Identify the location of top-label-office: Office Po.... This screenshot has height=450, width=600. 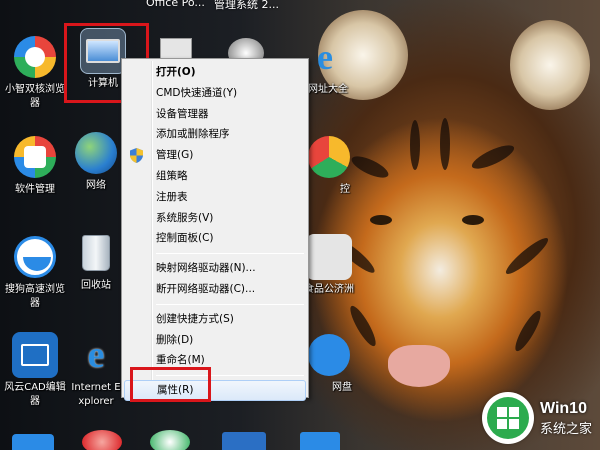
(175, 4).